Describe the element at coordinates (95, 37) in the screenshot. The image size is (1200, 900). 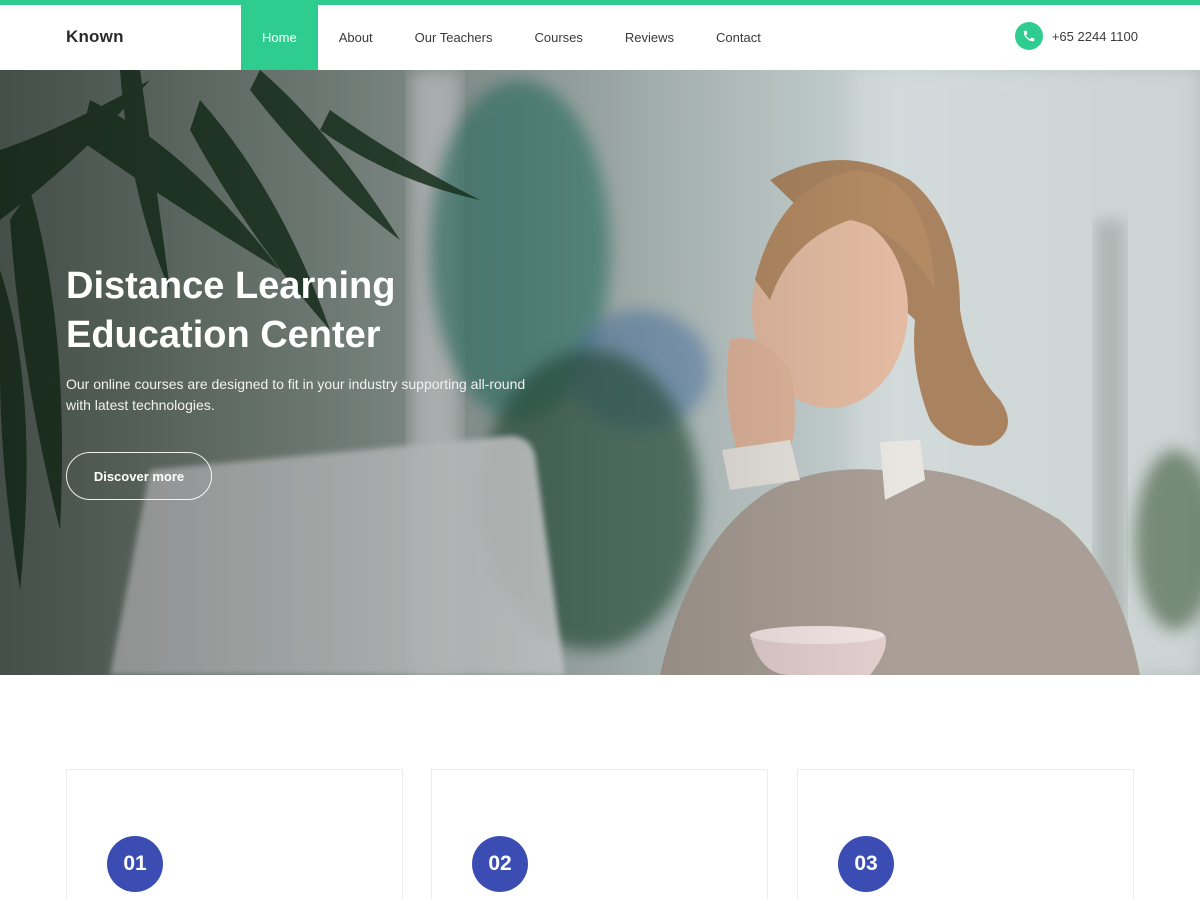
I see `site-logo: Known` at that location.